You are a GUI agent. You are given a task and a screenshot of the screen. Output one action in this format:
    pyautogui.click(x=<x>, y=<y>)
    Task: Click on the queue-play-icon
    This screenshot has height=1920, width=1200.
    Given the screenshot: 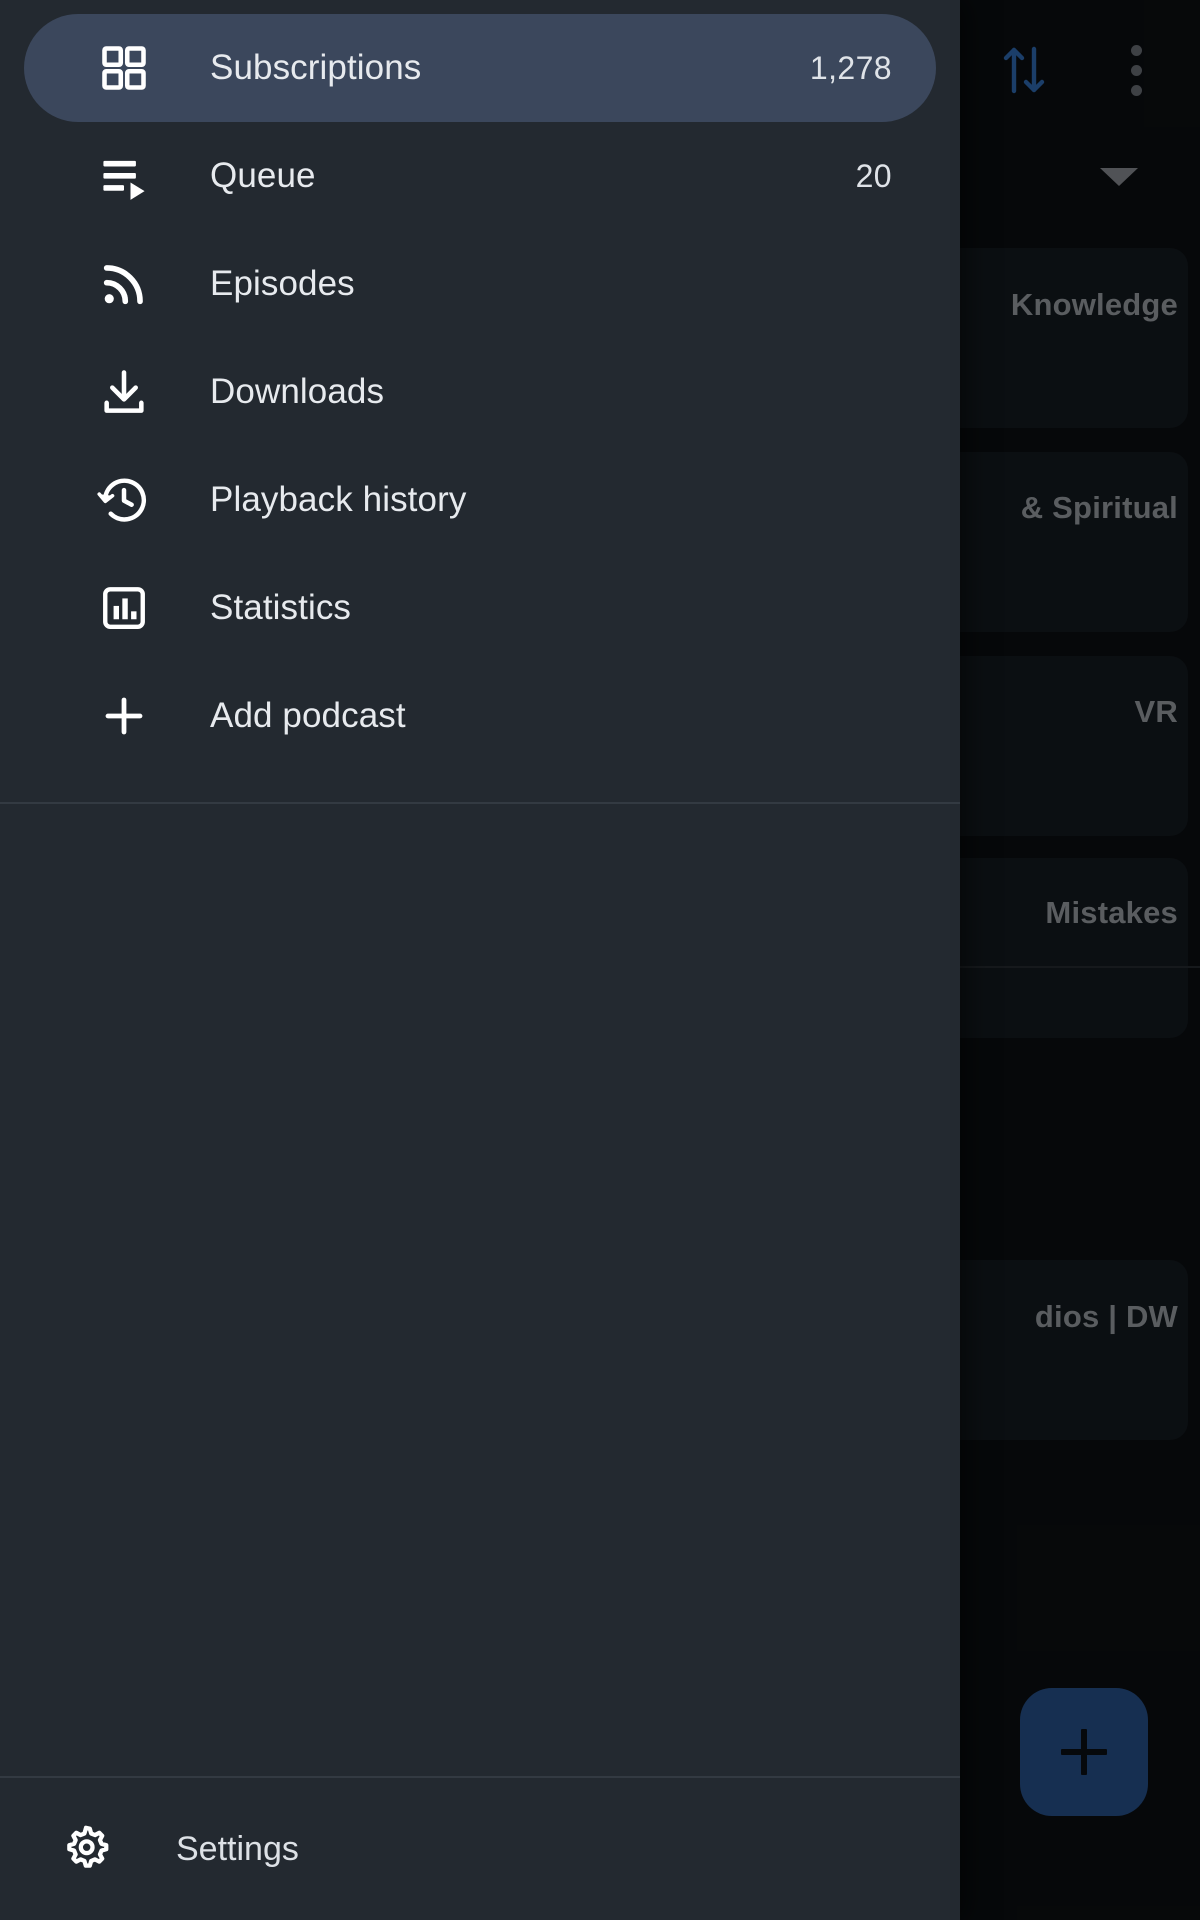 What is the action you would take?
    pyautogui.click(x=124, y=176)
    